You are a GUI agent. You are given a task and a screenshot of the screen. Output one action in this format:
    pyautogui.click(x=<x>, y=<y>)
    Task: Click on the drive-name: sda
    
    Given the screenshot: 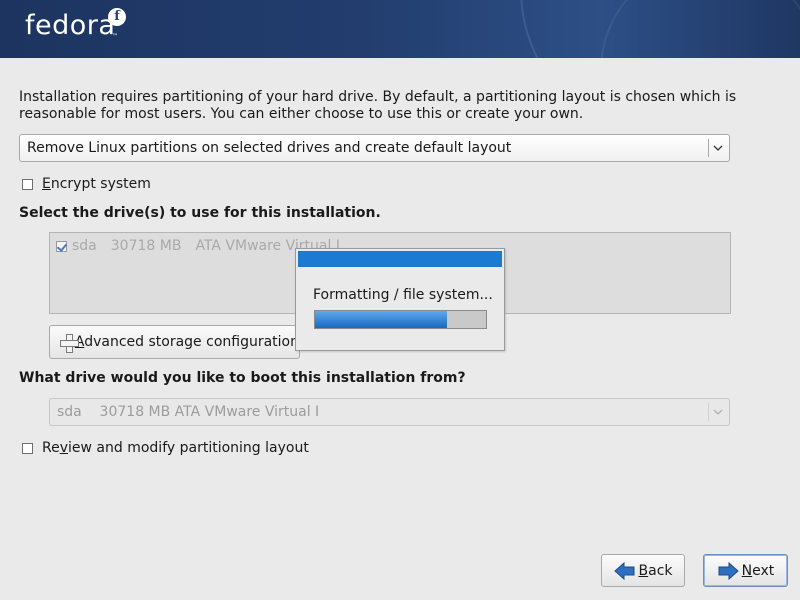 What is the action you would take?
    pyautogui.click(x=84, y=246)
    